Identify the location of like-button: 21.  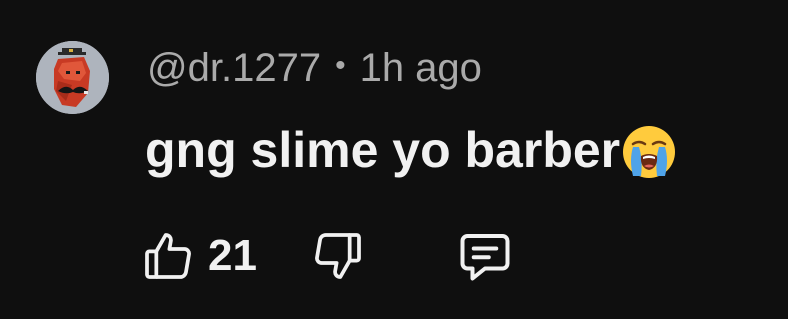
(198, 256).